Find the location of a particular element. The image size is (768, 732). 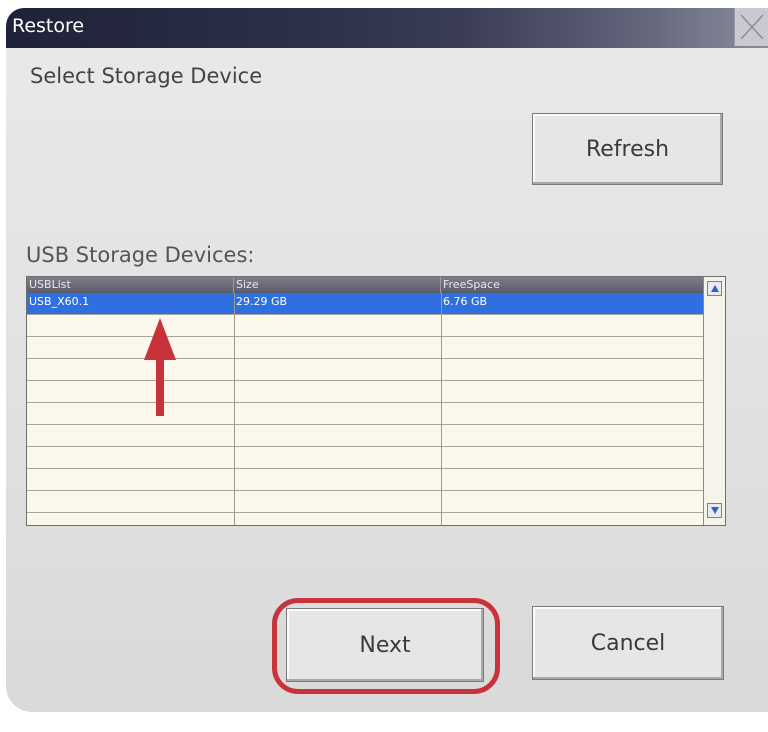

cell-size: 29.29 GB is located at coordinates (262, 301).